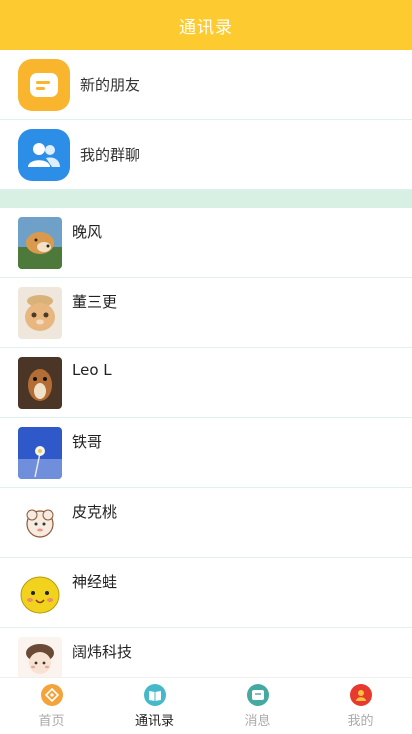 The height and width of the screenshot is (734, 412). I want to click on tab-home: 首页, so click(51, 706).